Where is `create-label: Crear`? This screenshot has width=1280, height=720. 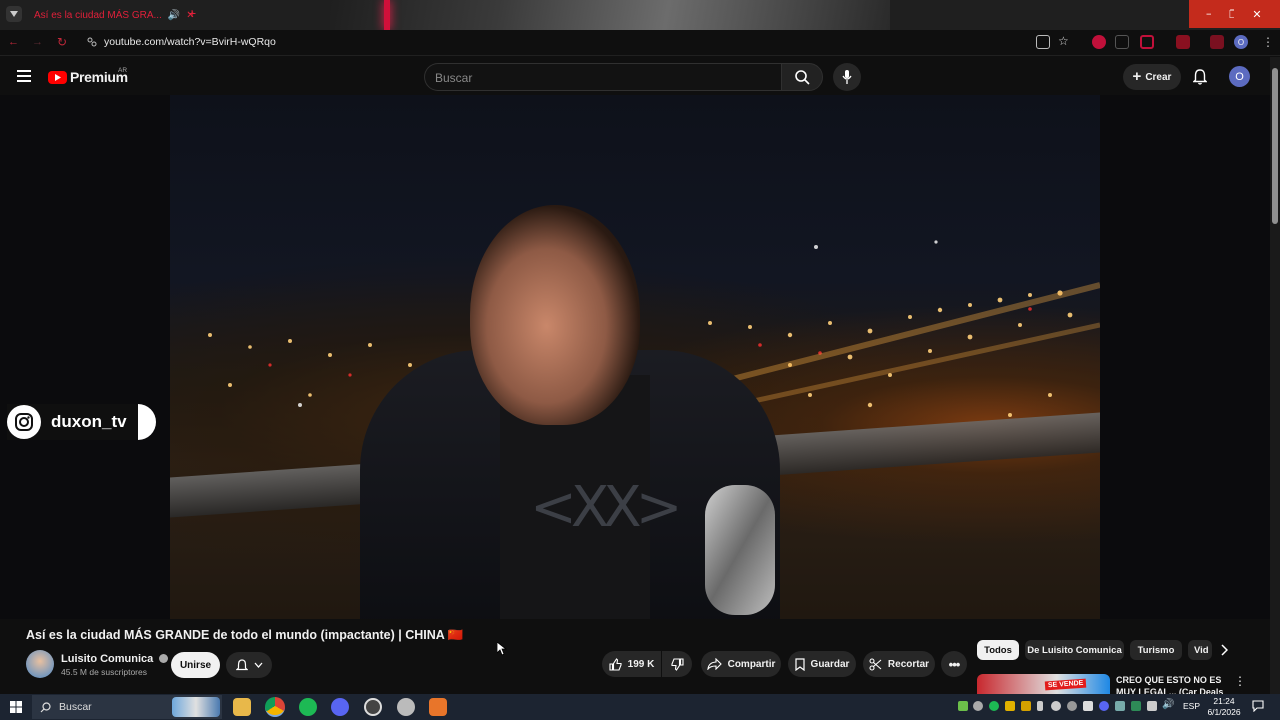 create-label: Crear is located at coordinates (1158, 77).